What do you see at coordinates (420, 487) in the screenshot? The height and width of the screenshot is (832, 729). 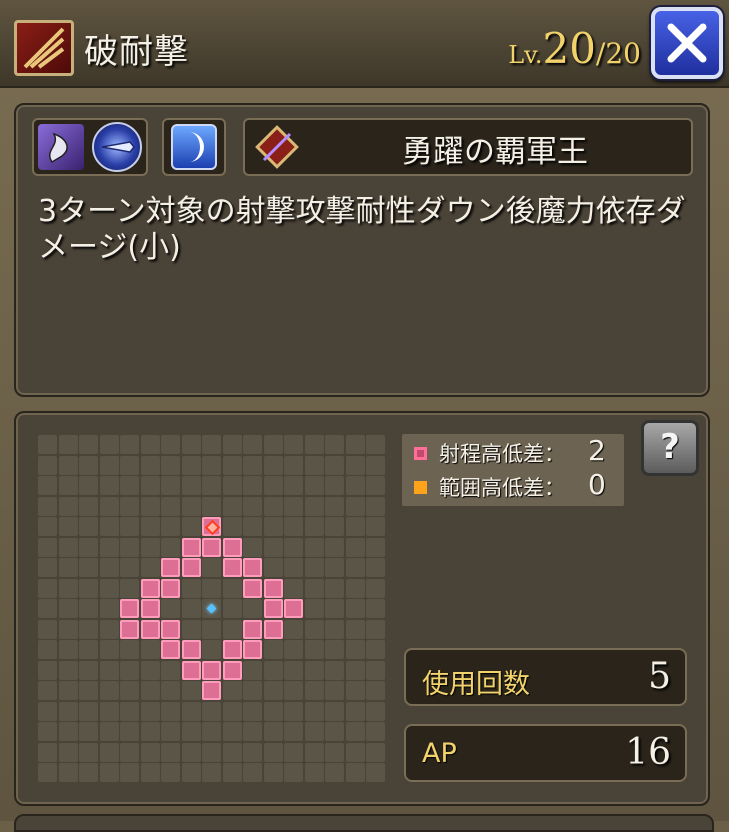 I see `area-swatch` at bounding box center [420, 487].